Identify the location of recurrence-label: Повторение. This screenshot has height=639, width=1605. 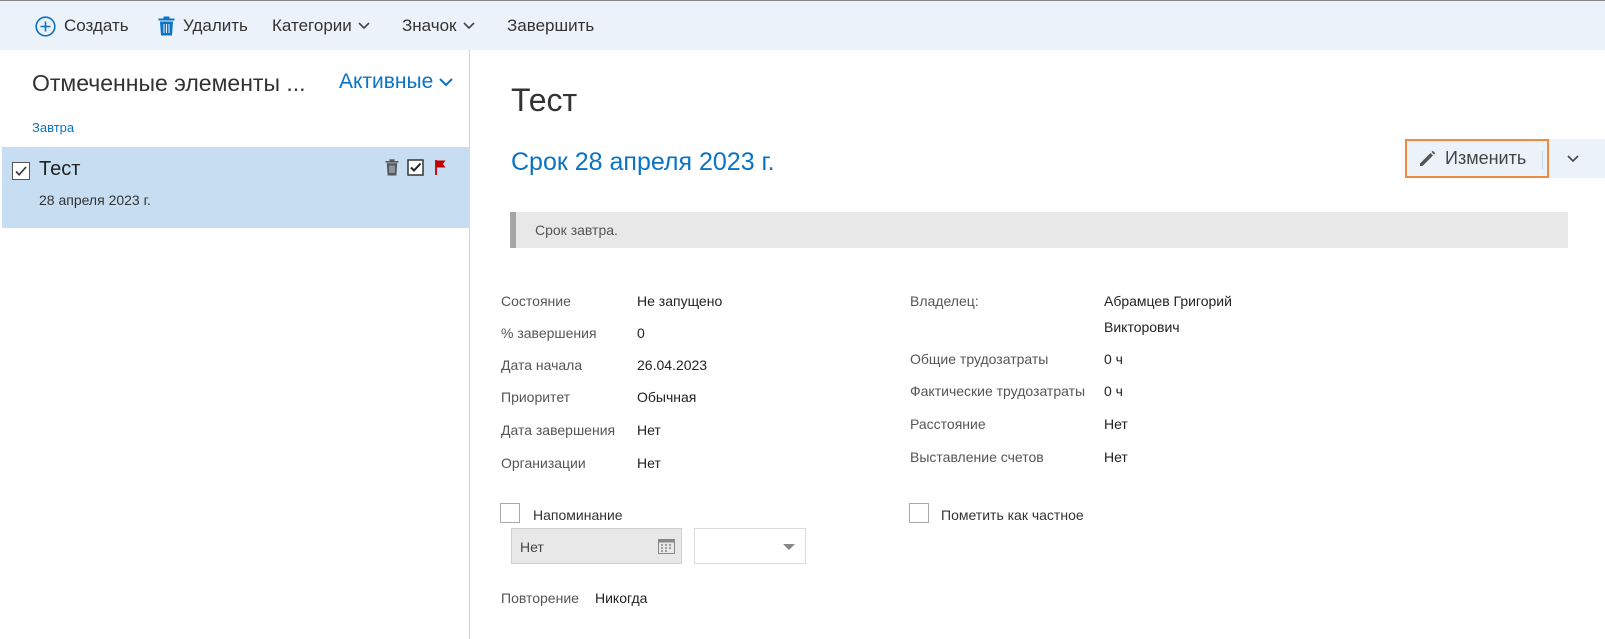
(540, 598).